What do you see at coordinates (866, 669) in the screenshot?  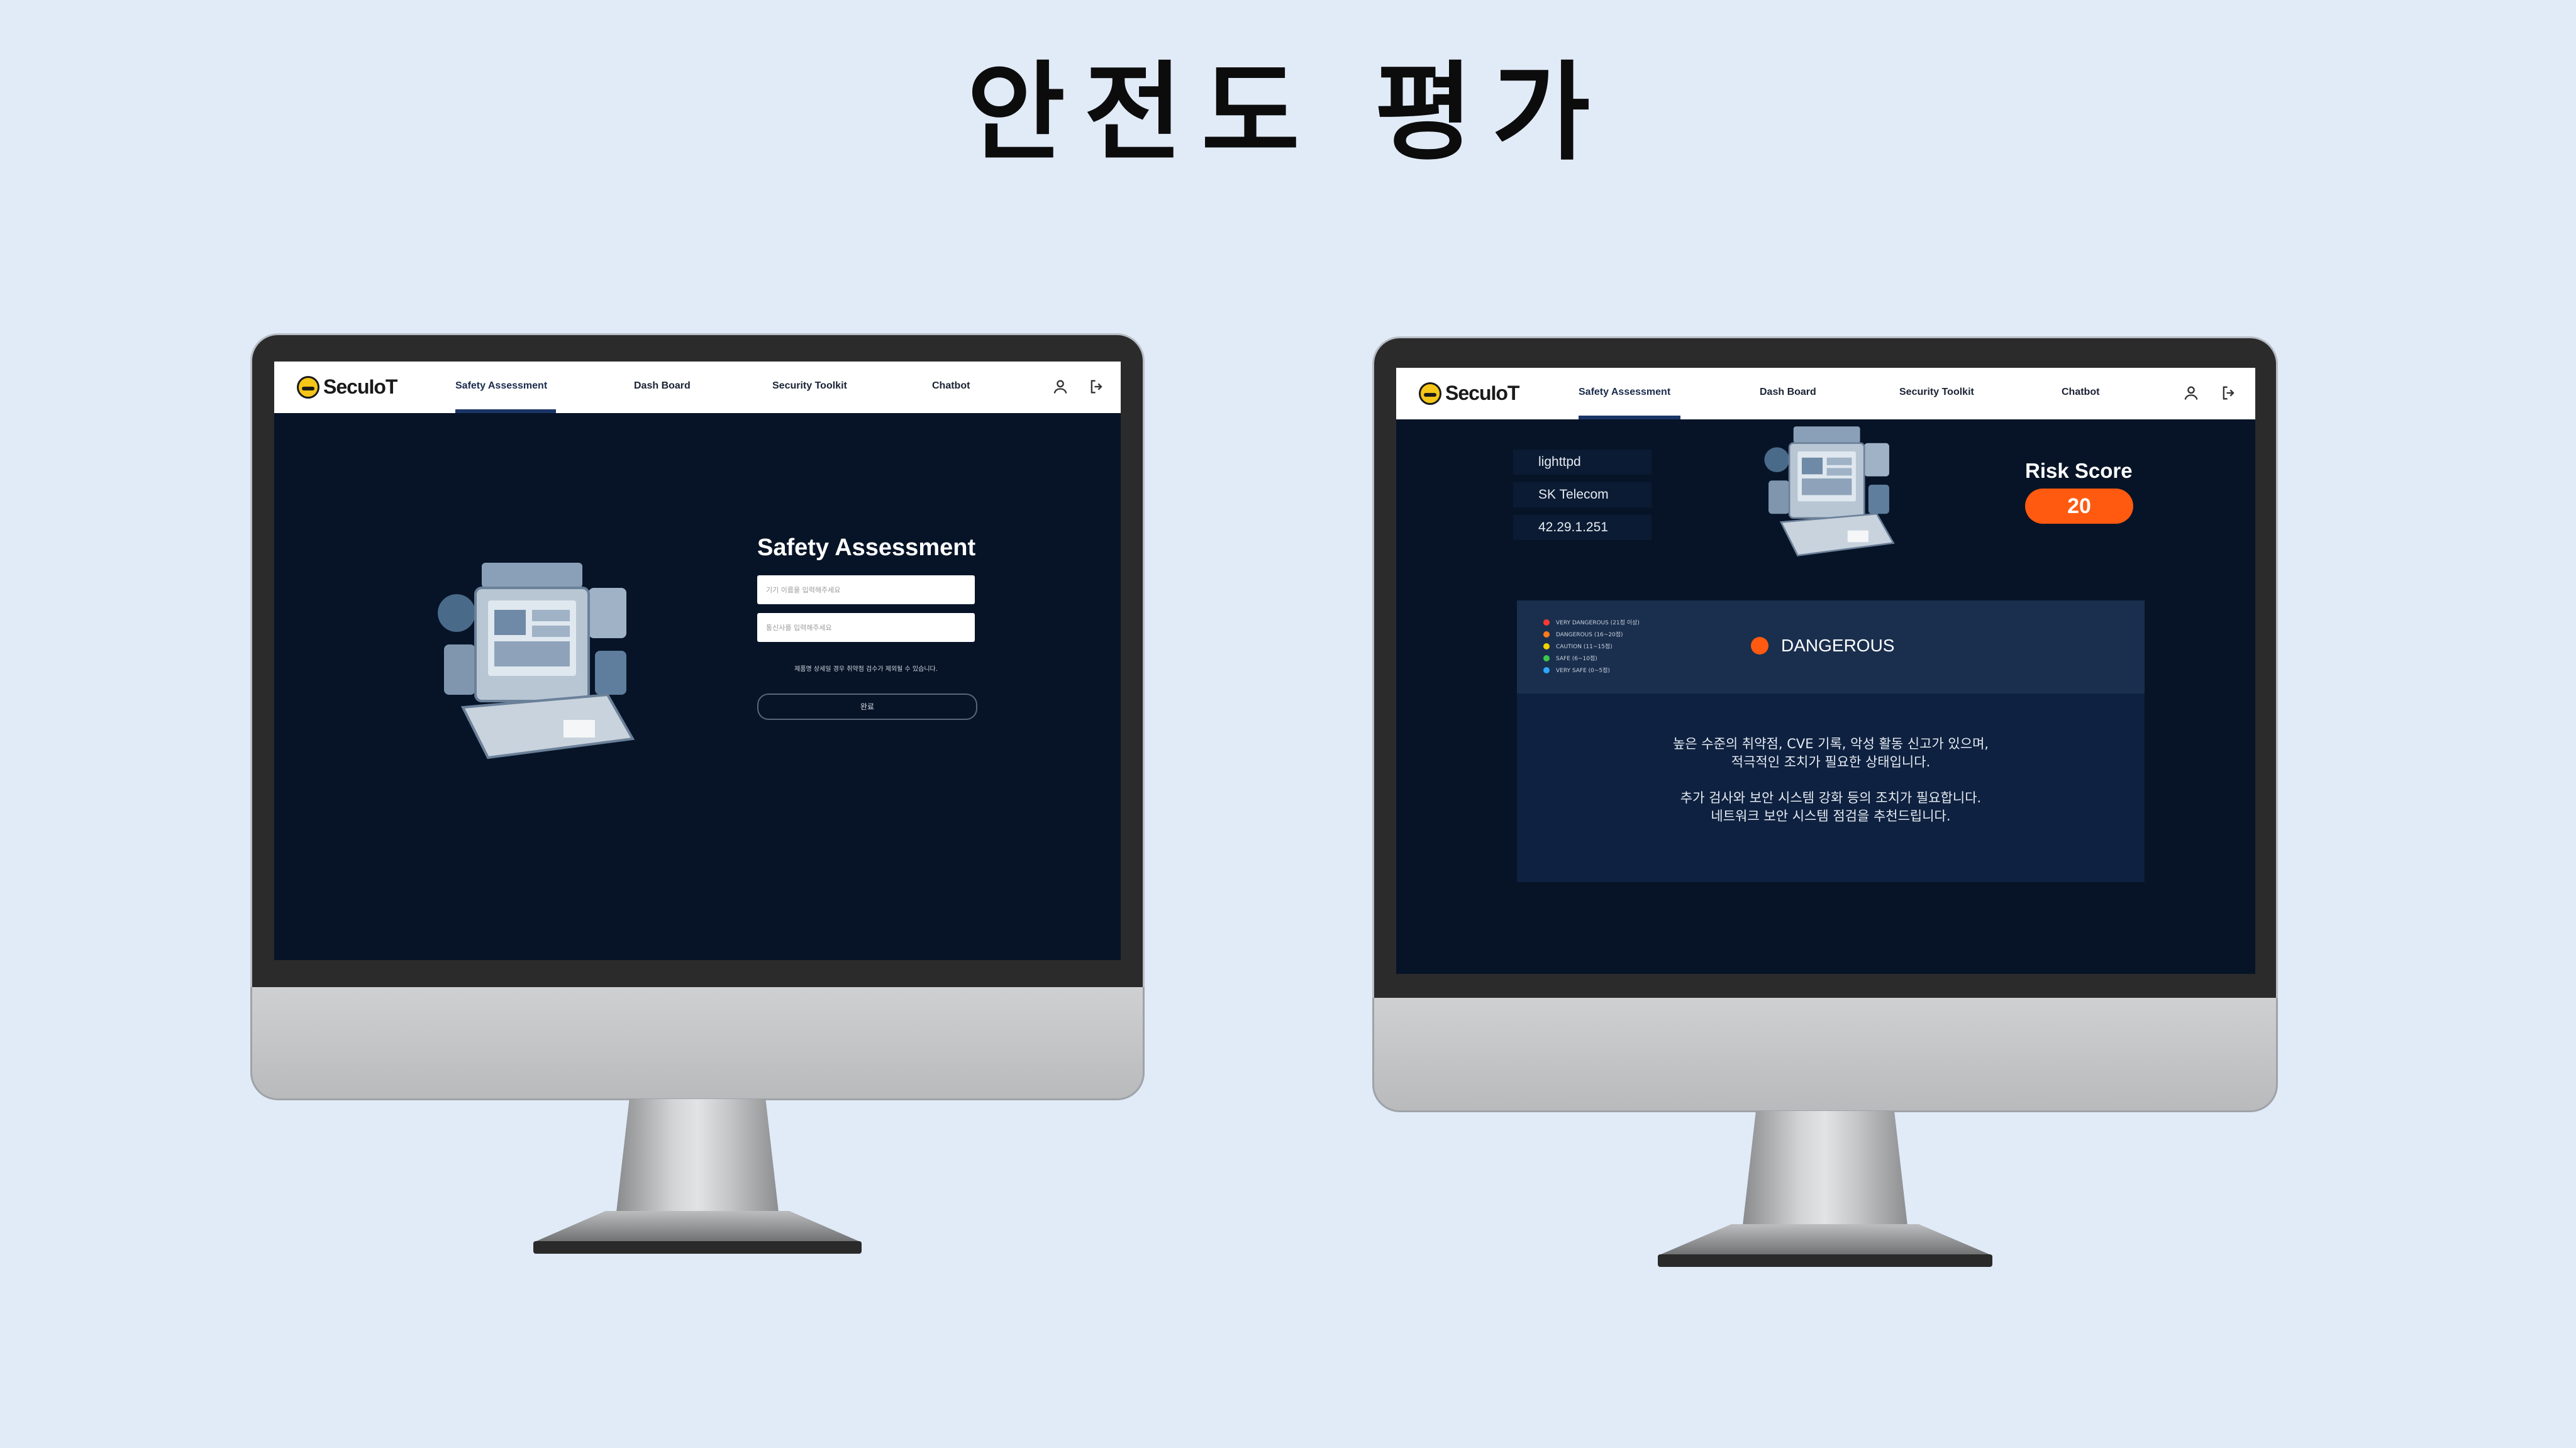 I see `assessment-hint: 제품명 상세일 경우 취약점 검수가 제외될 수 있습니다.` at bounding box center [866, 669].